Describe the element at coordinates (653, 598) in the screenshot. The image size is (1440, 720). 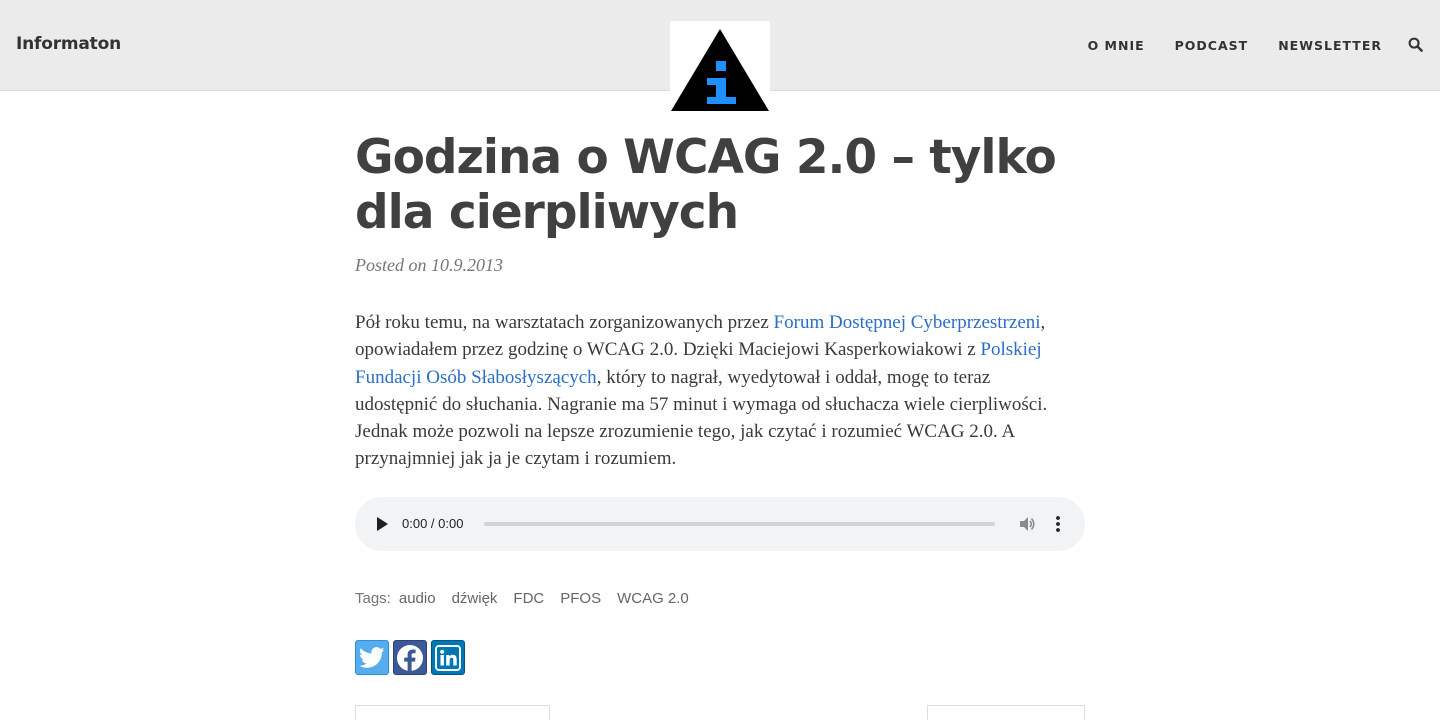
I see `tag-link: WCAG 2.0` at that location.